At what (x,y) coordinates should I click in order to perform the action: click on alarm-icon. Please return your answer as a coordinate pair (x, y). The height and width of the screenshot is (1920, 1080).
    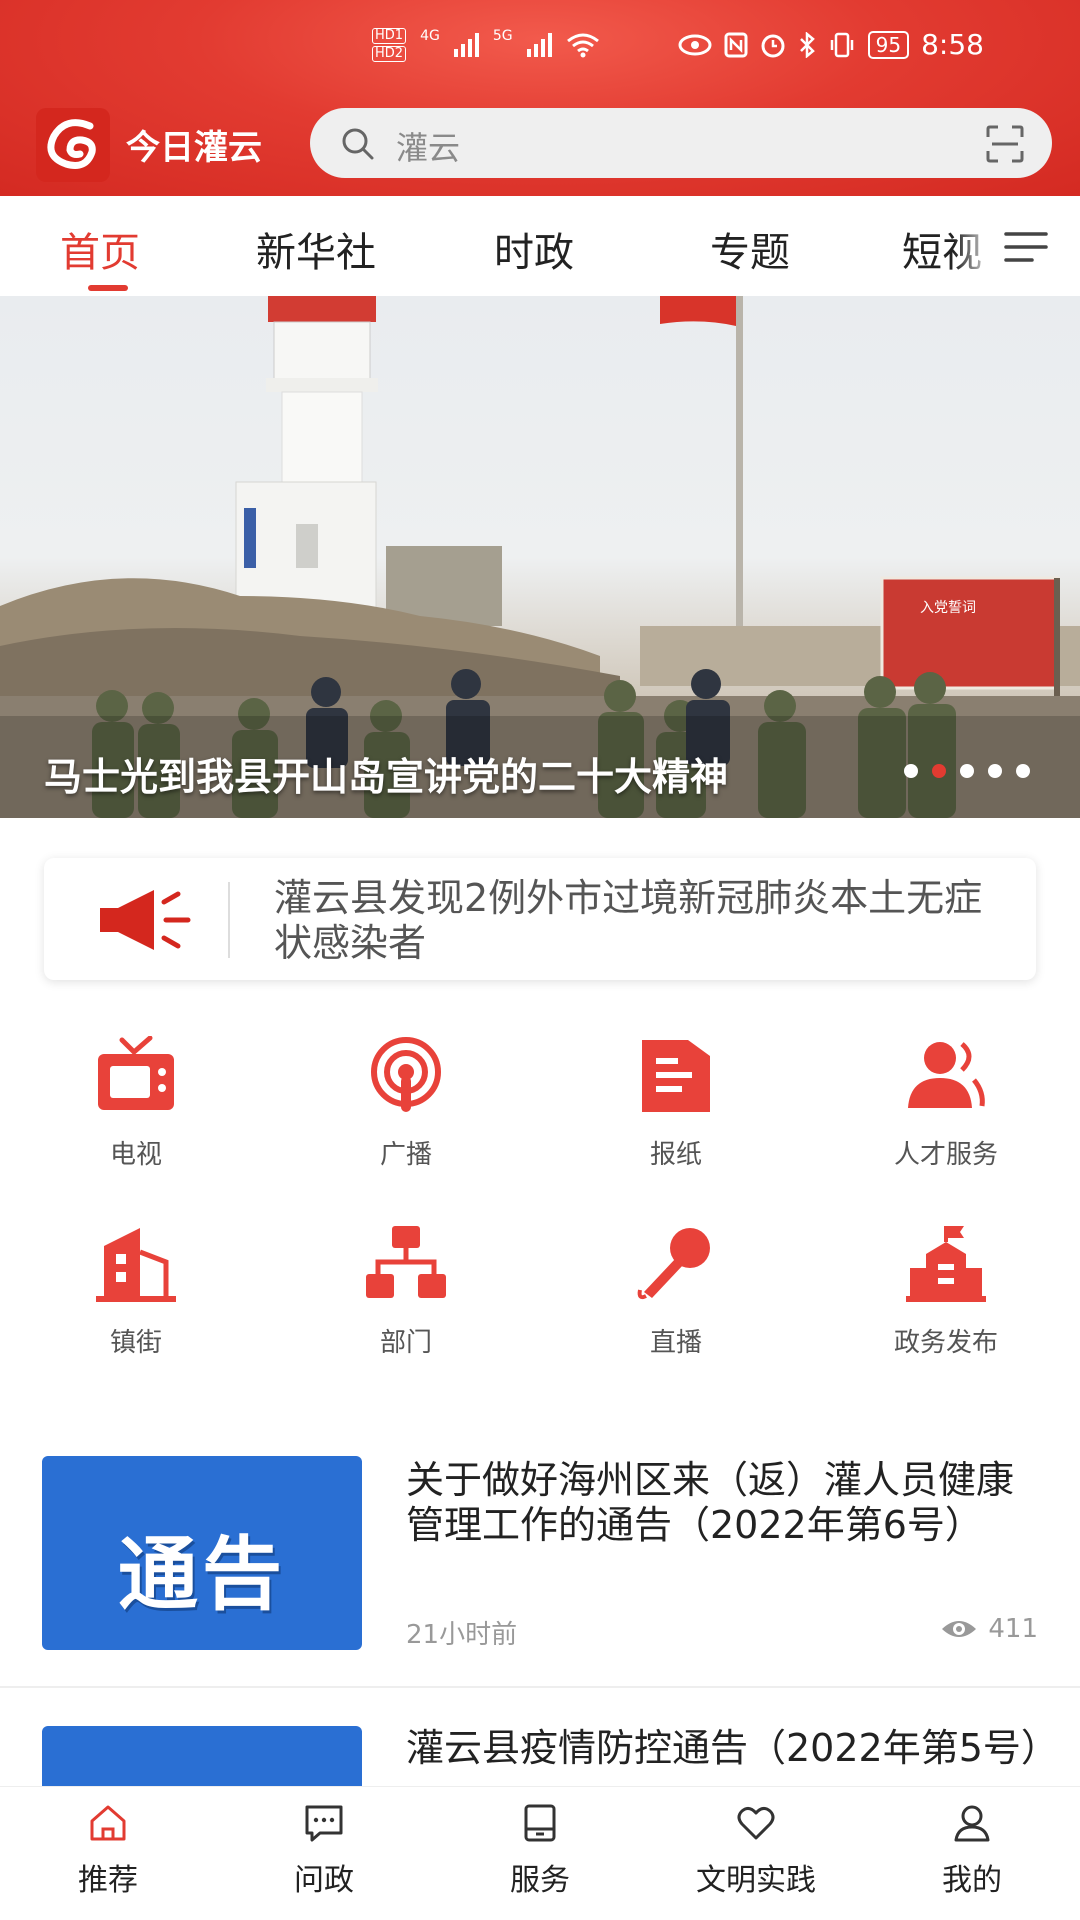
    Looking at the image, I should click on (773, 45).